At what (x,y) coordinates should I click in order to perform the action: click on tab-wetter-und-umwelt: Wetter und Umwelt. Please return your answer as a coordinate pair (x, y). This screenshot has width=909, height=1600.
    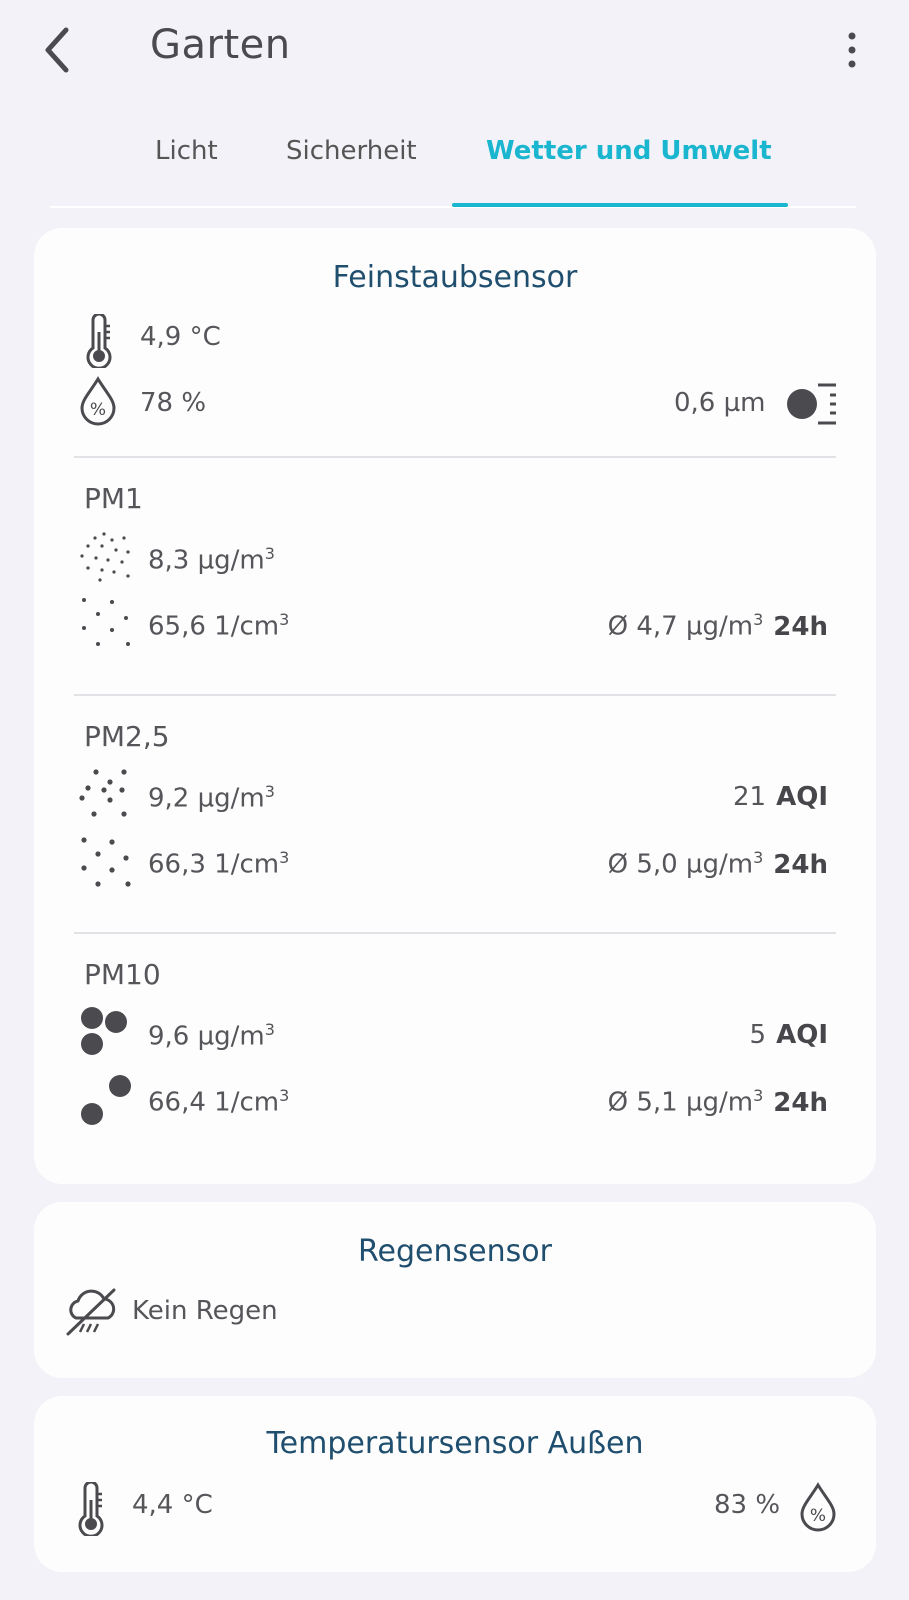
    Looking at the image, I should click on (629, 151).